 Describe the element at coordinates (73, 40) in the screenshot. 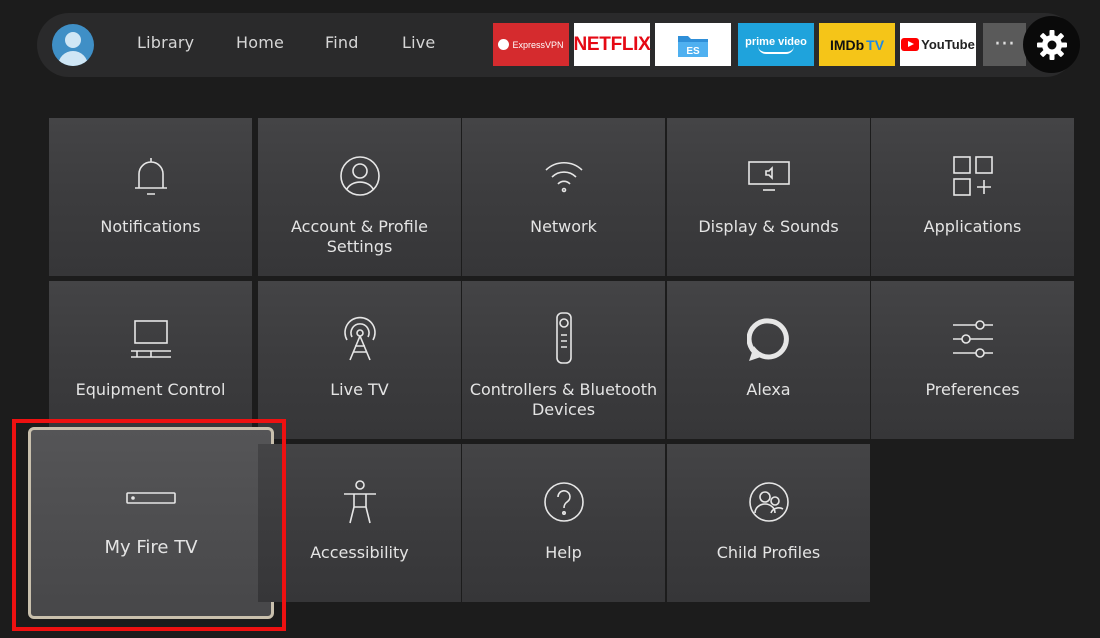

I see `avatar-head` at that location.